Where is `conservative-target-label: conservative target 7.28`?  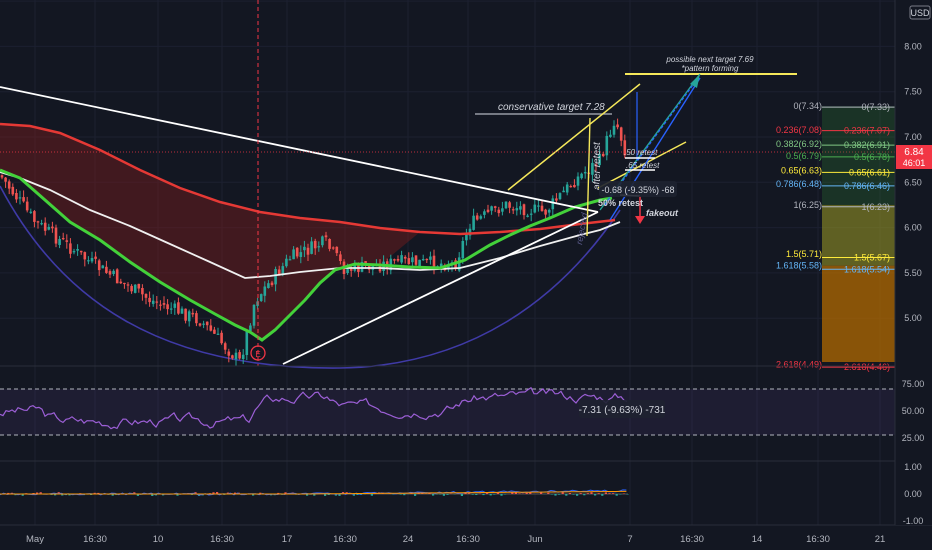
conservative-target-label: conservative target 7.28 is located at coordinates (551, 107).